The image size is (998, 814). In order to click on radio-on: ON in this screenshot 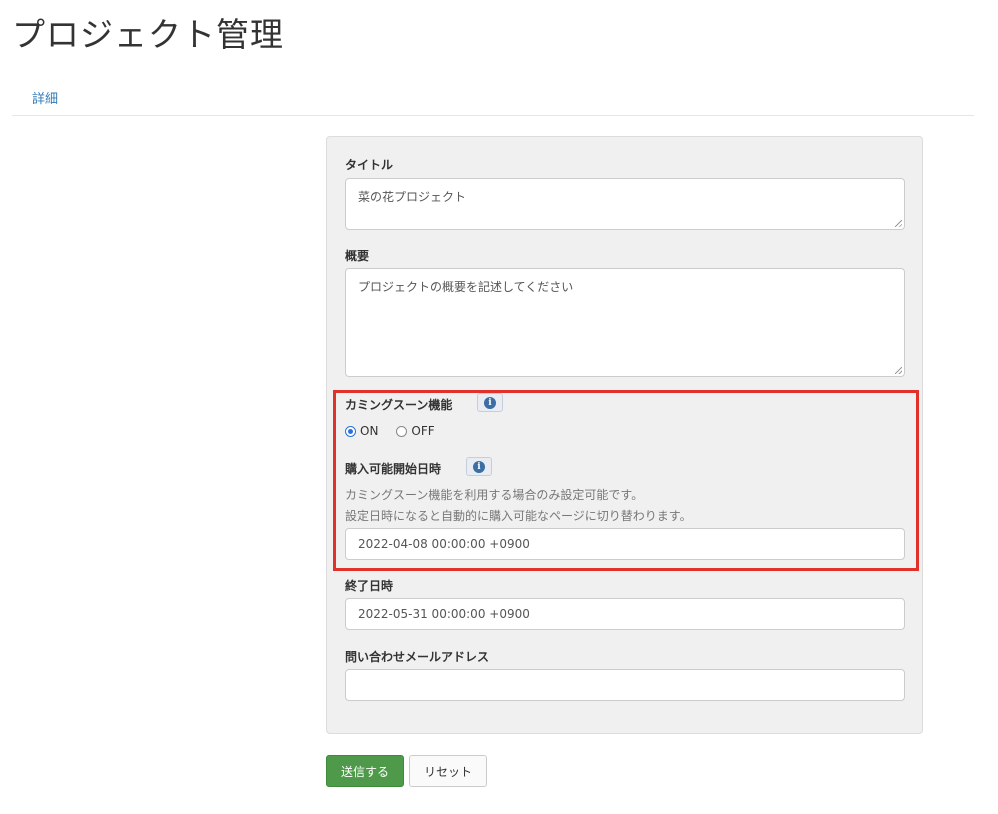, I will do `click(361, 431)`.